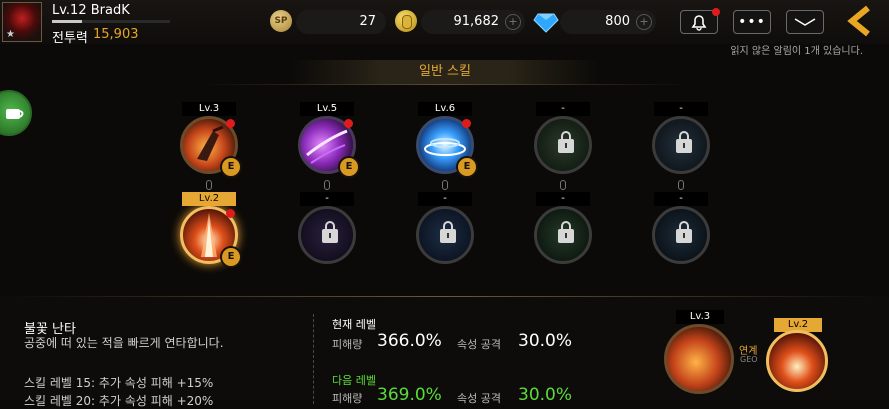  I want to click on section-underline, so click(445, 84).